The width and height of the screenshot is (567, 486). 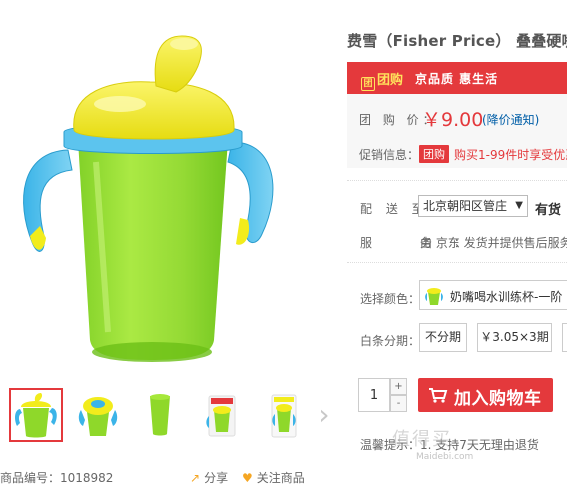 What do you see at coordinates (465, 206) in the screenshot?
I see `region-value: 北京朝阳区管庄` at bounding box center [465, 206].